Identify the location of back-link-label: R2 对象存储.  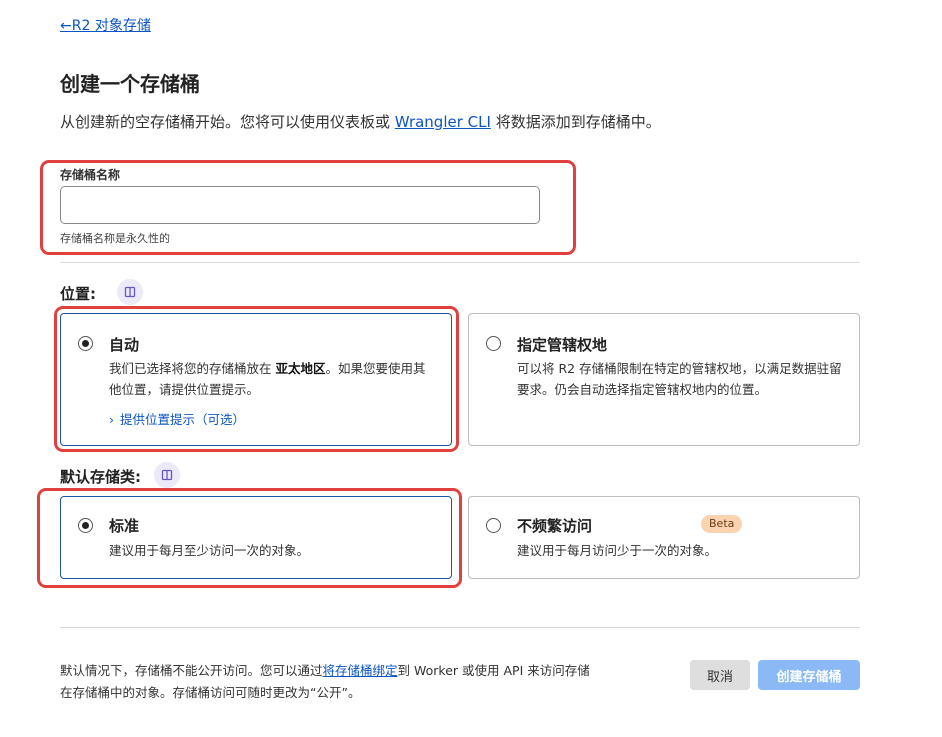
(111, 26).